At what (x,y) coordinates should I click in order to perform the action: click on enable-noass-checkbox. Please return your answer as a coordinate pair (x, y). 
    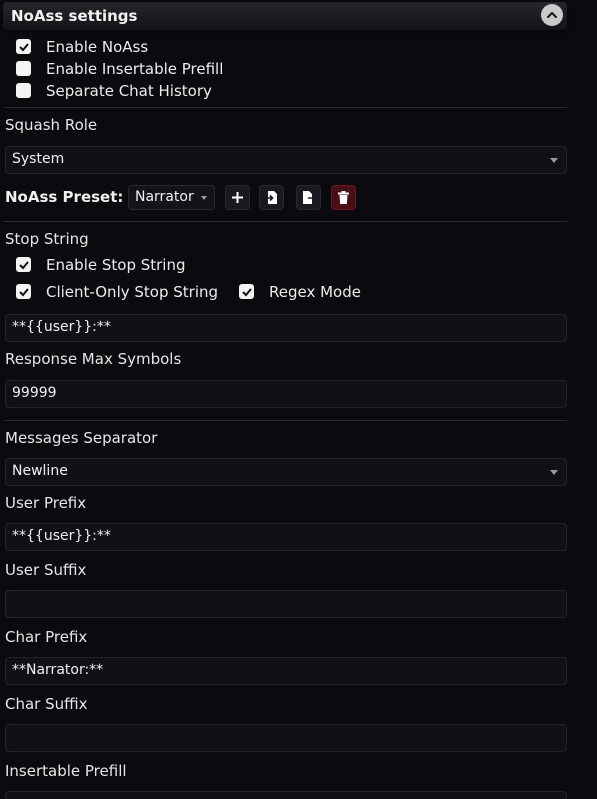
    Looking at the image, I should click on (23, 46).